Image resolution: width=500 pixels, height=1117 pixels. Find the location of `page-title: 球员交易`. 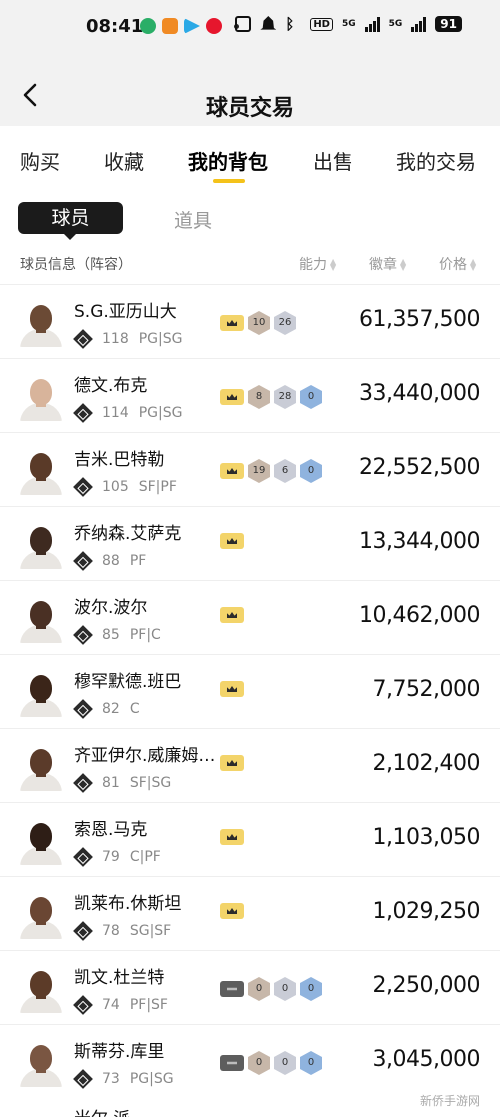

page-title: 球员交易 is located at coordinates (249, 108).